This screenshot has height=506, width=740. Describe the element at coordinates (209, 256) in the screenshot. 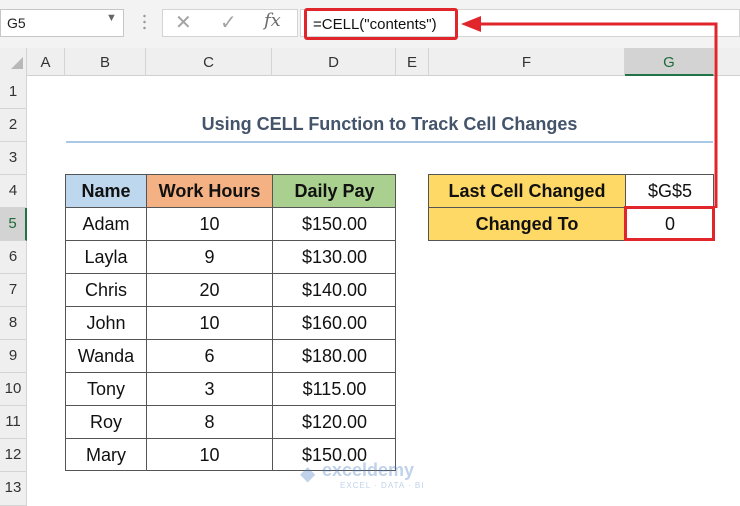

I see `table-cell-hours: 9` at that location.